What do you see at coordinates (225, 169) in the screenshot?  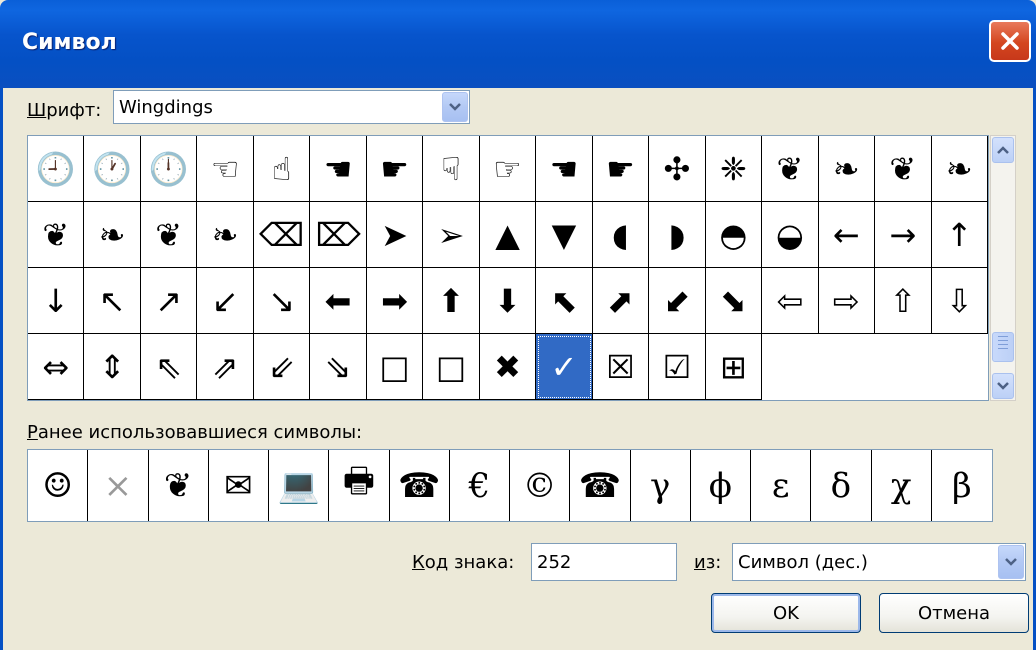 I see `symbol-cell: ☜` at bounding box center [225, 169].